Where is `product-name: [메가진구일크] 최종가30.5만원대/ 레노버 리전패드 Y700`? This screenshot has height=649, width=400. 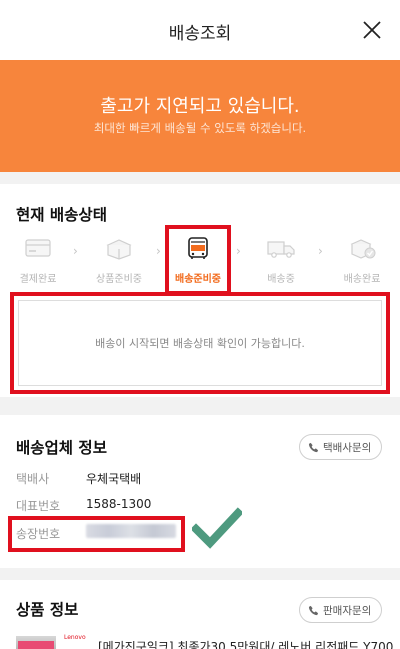
product-name: [메가진구일크] 최종가30.5만원대/ 레노버 리전패드 Y700 is located at coordinates (245, 643).